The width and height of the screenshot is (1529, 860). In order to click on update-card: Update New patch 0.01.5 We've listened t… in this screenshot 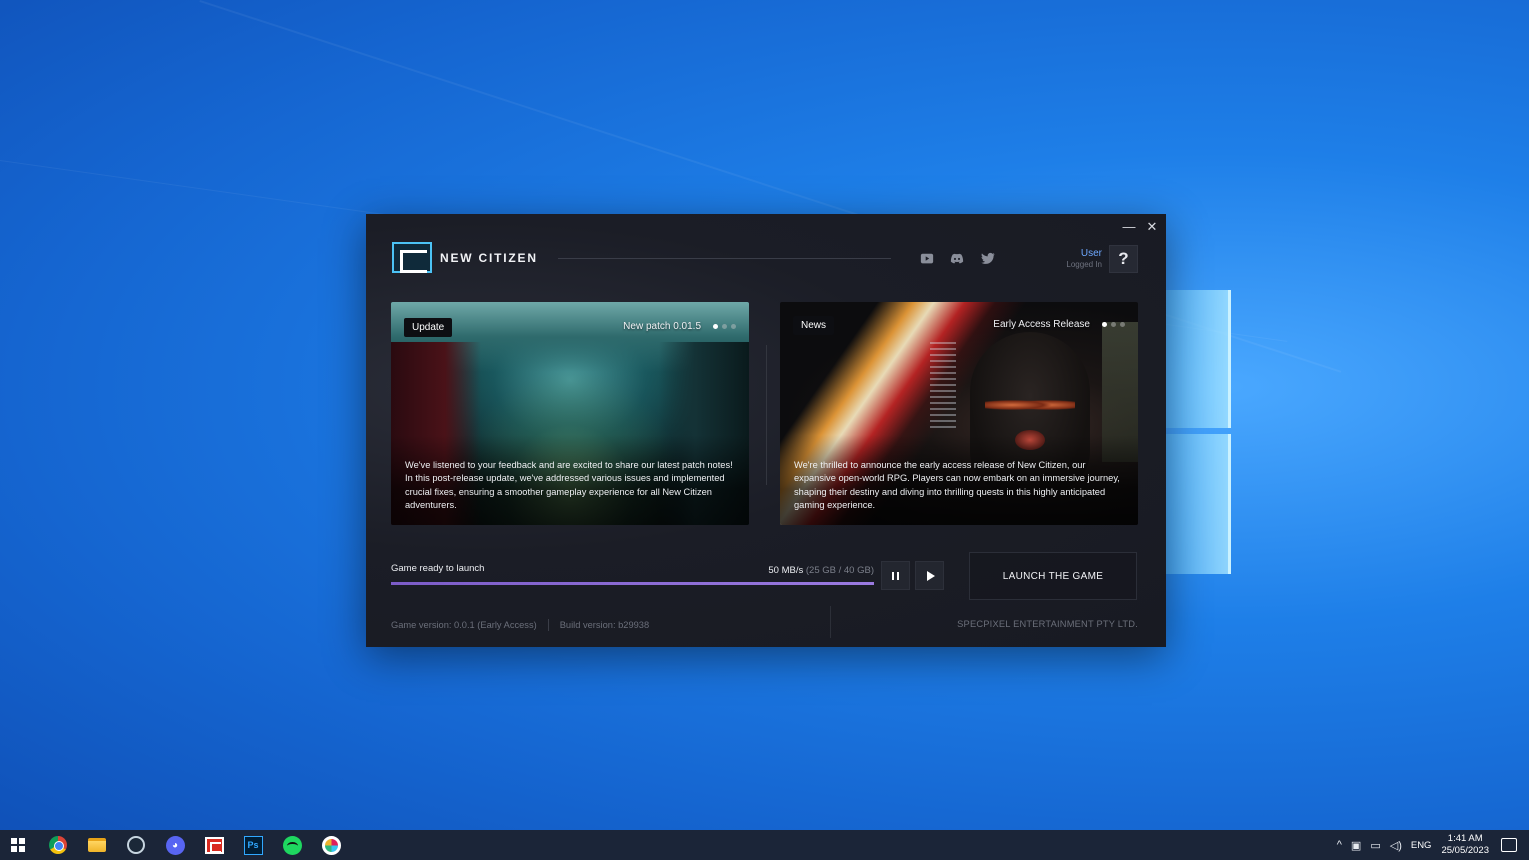, I will do `click(570, 413)`.